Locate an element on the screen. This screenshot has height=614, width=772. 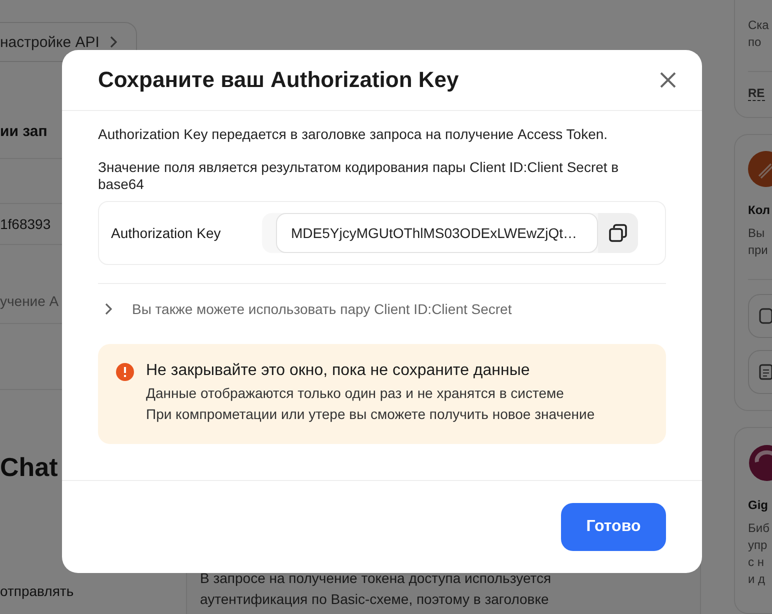
field-label: Authorization Key is located at coordinates (166, 233).